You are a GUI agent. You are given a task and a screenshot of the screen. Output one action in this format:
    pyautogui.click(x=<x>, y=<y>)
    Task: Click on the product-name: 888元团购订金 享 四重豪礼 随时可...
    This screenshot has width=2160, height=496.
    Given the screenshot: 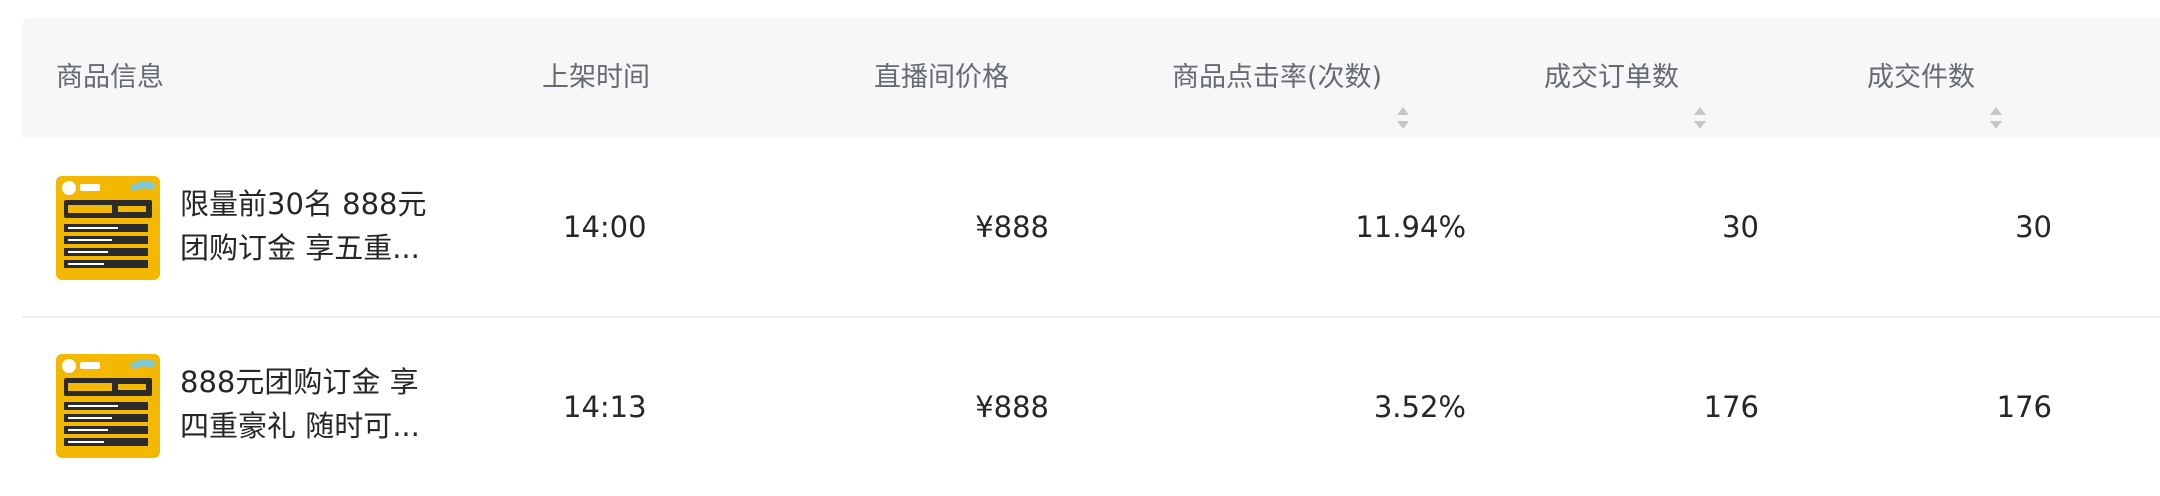 What is the action you would take?
    pyautogui.click(x=315, y=404)
    